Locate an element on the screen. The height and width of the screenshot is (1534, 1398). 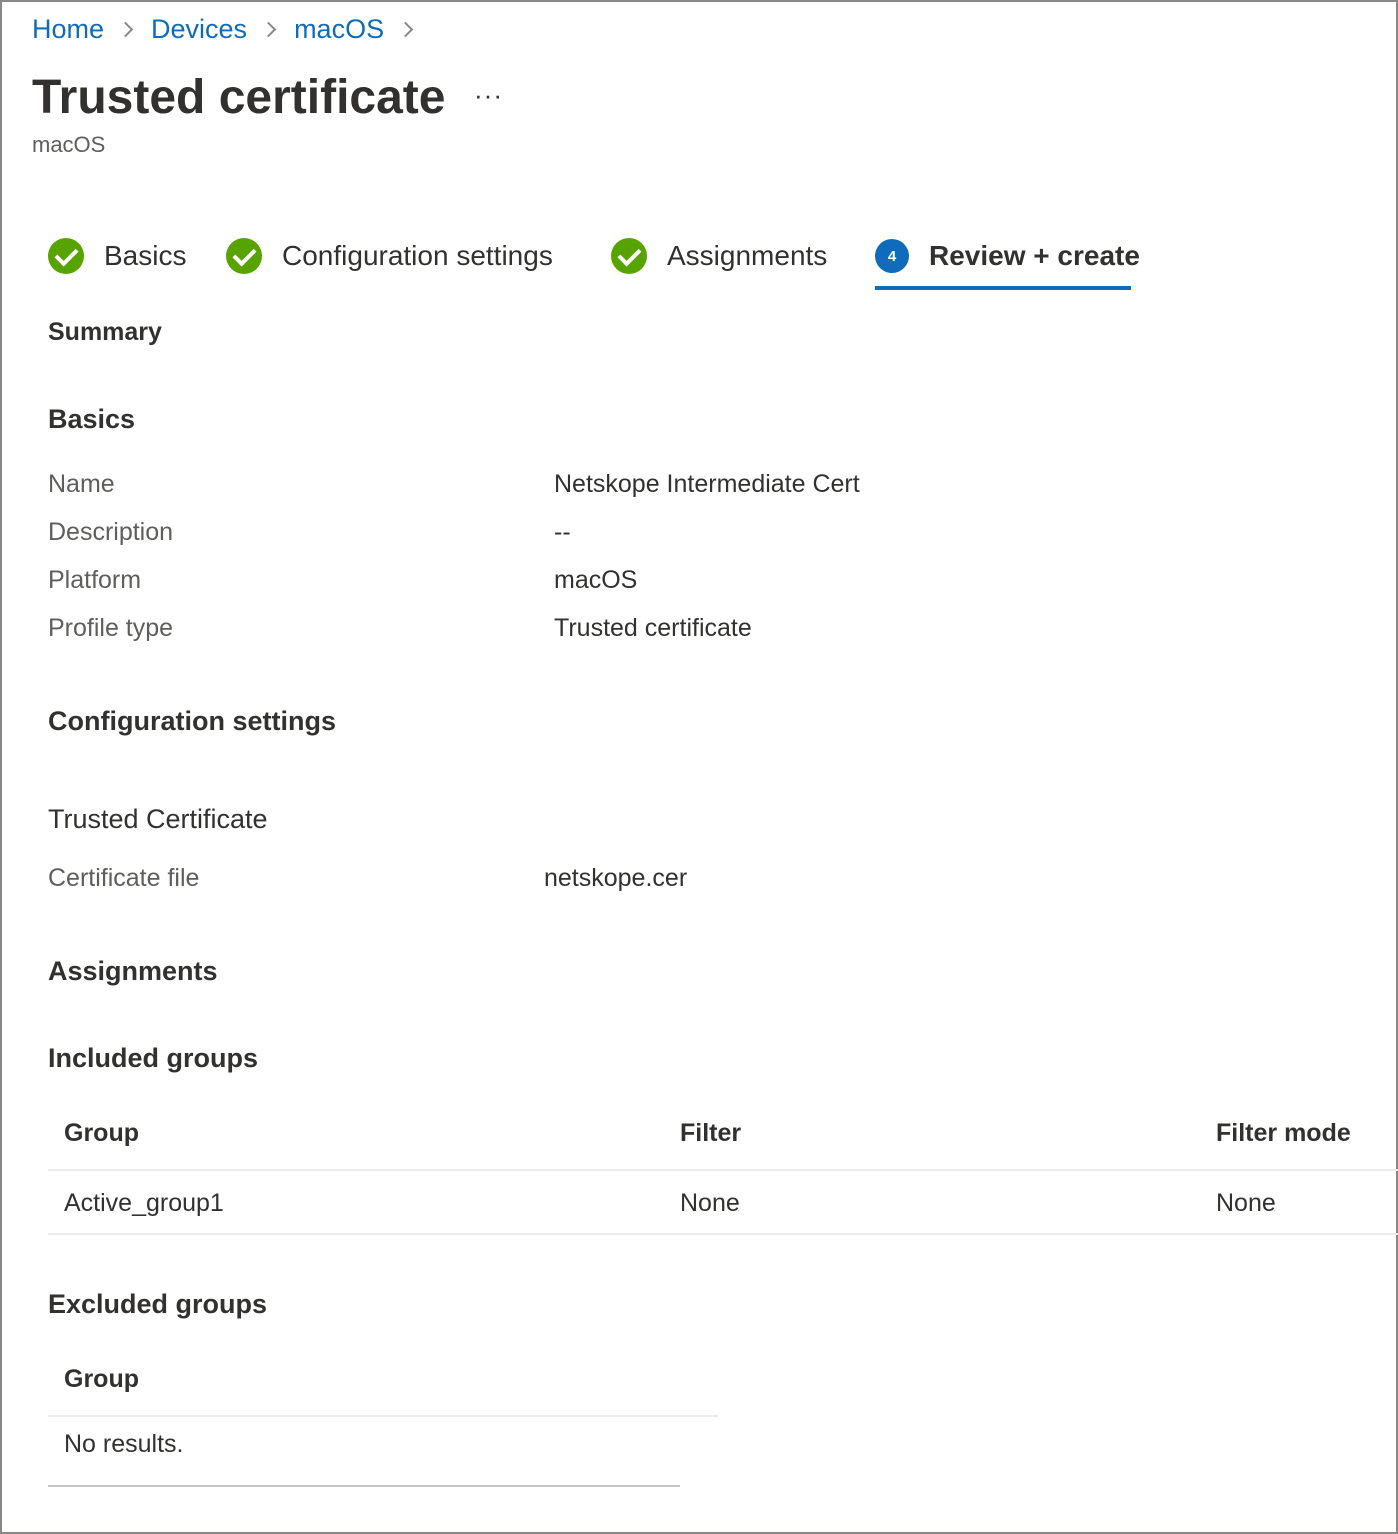
included-groups-heading: Included groups is located at coordinates (153, 1058).